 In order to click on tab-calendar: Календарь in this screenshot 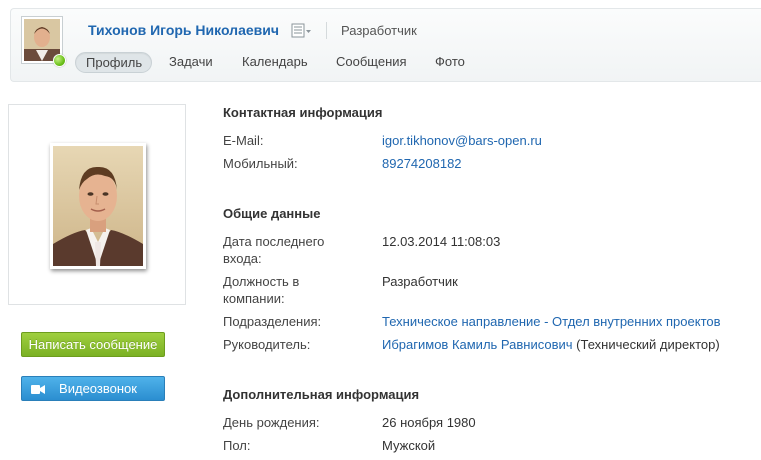, I will do `click(275, 62)`.